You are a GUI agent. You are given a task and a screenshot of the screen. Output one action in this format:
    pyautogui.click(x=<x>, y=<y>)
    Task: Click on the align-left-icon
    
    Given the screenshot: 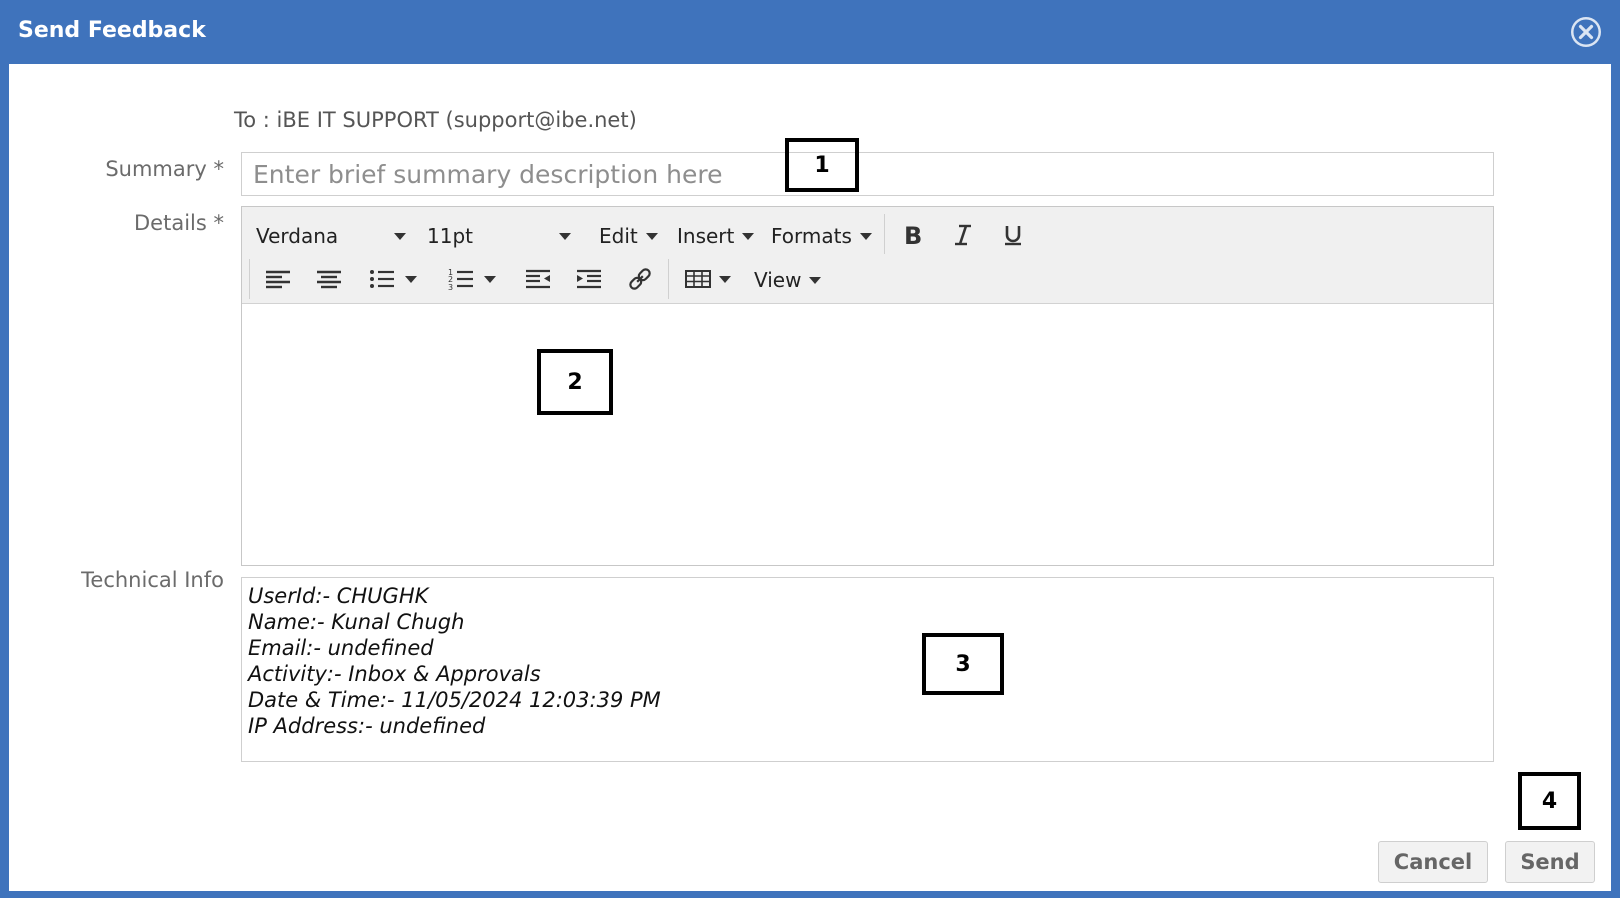 What is the action you would take?
    pyautogui.click(x=278, y=279)
    